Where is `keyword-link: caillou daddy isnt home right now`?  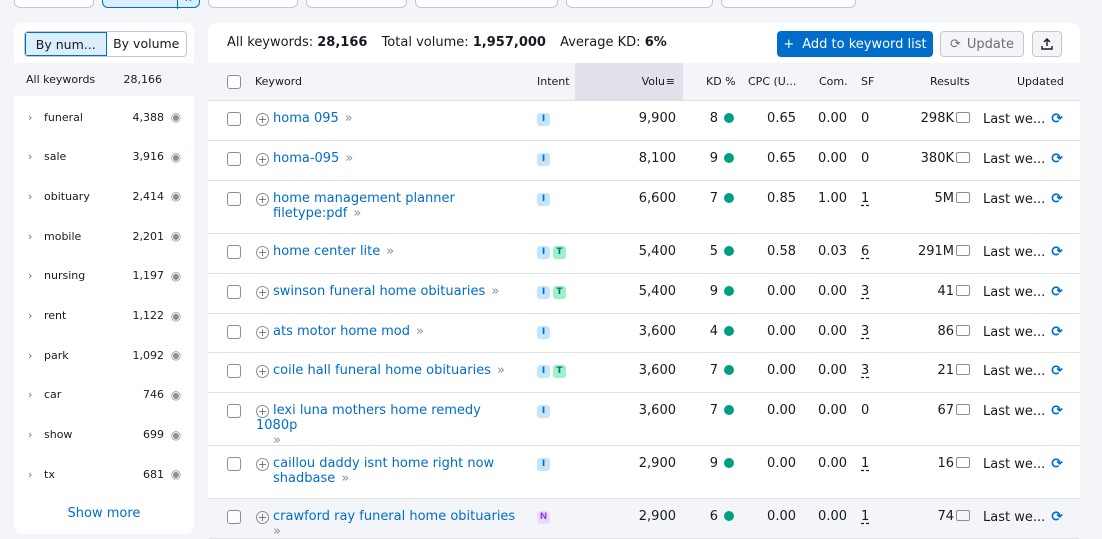 keyword-link: caillou daddy isnt home right now is located at coordinates (383, 463).